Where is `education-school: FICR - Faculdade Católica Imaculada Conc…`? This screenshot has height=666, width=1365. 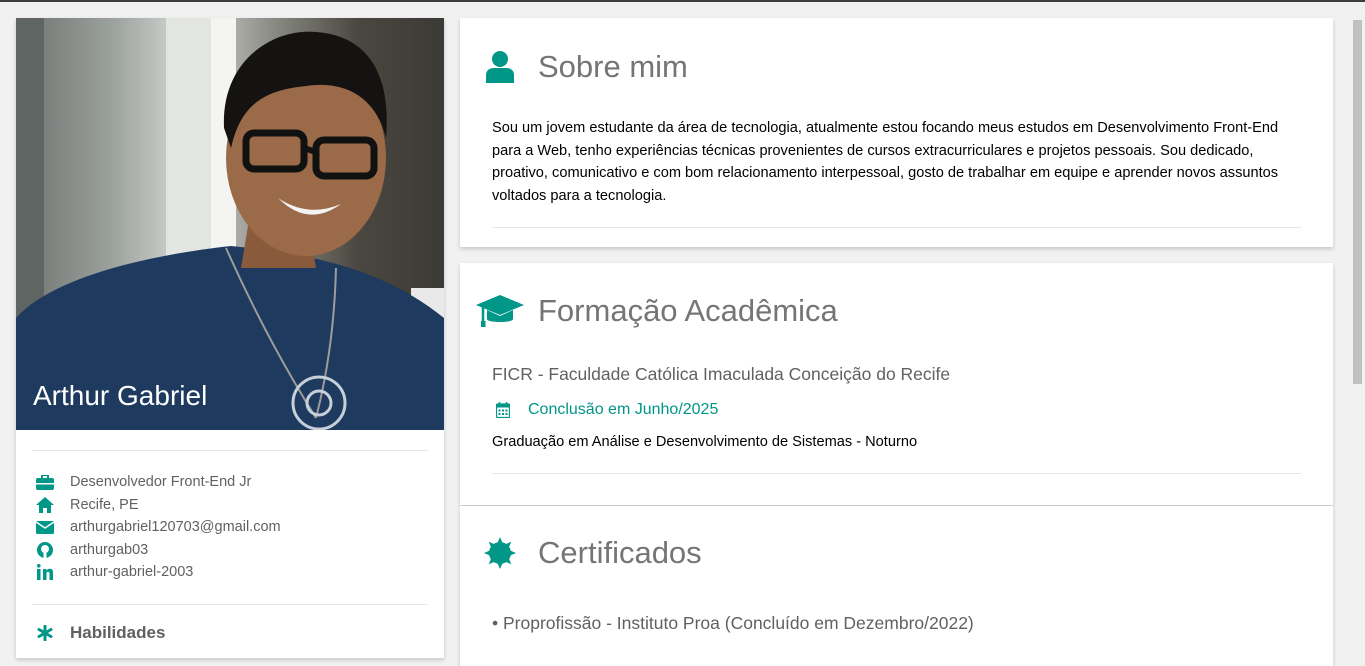
education-school: FICR - Faculdade Católica Imaculada Conc… is located at coordinates (721, 374).